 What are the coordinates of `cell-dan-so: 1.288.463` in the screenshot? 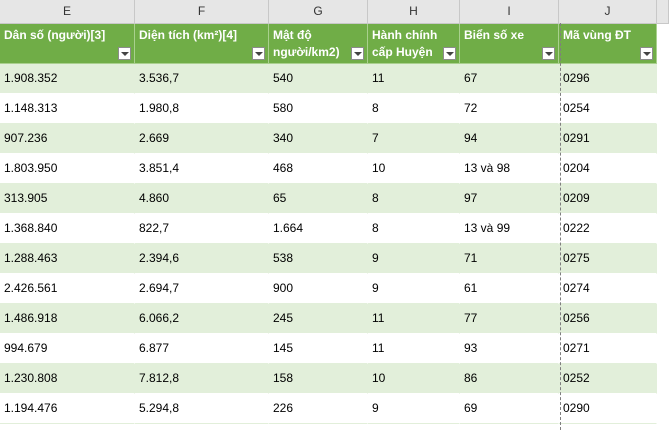 It's located at (67, 259).